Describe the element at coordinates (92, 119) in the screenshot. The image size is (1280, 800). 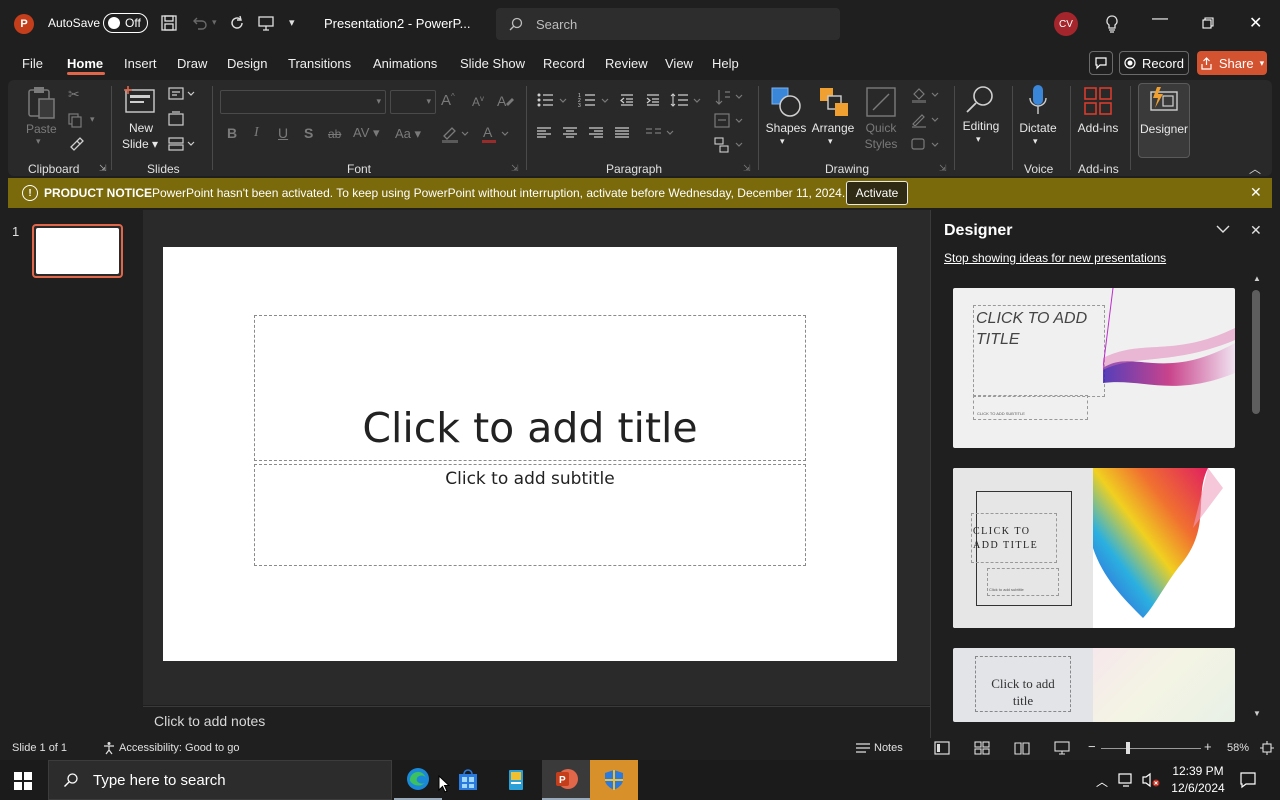
I see `copy-dropdown-icon: ▾` at that location.